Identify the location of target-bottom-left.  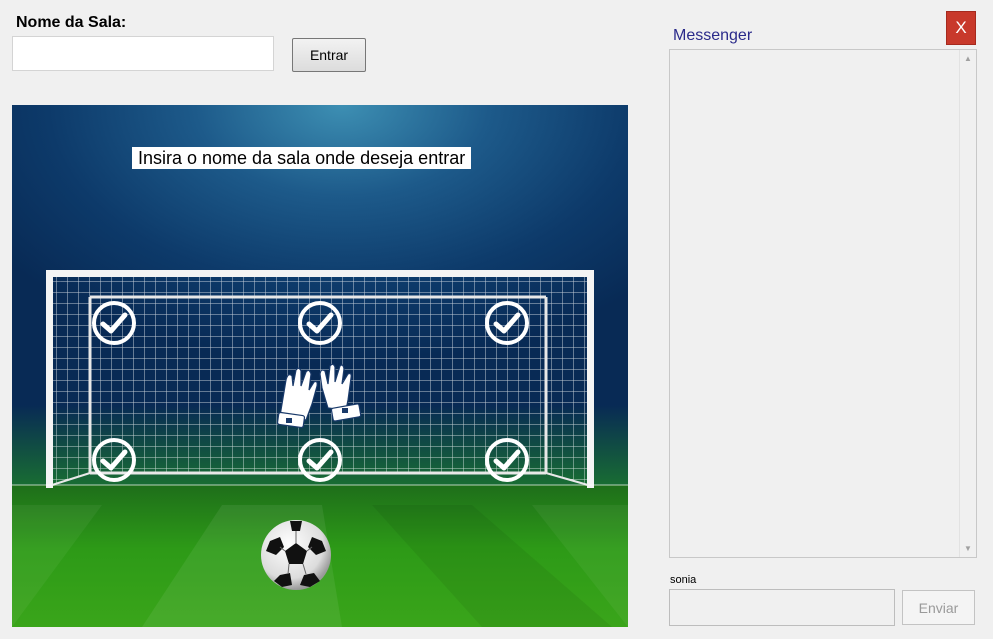
(114, 460).